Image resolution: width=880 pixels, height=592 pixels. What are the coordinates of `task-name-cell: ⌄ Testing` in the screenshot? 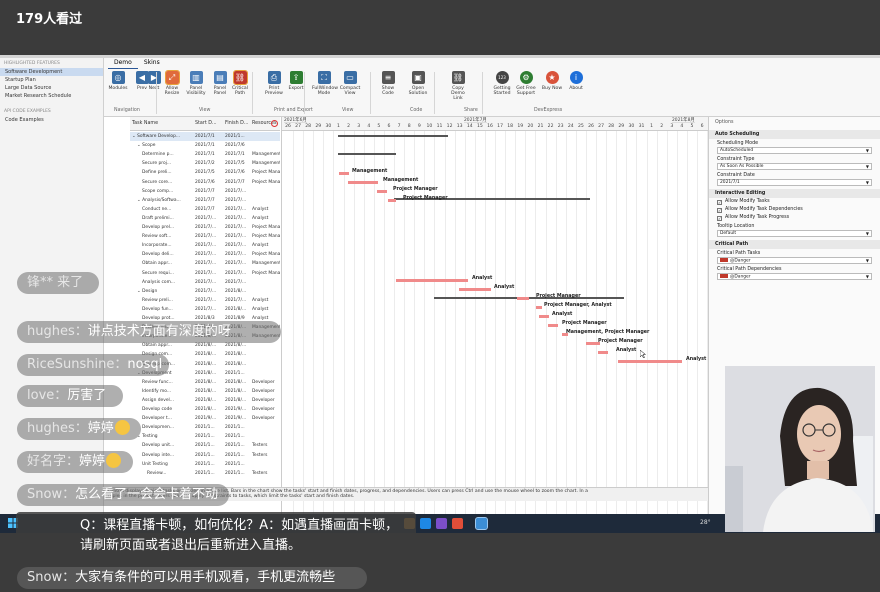 It's located at (147, 437).